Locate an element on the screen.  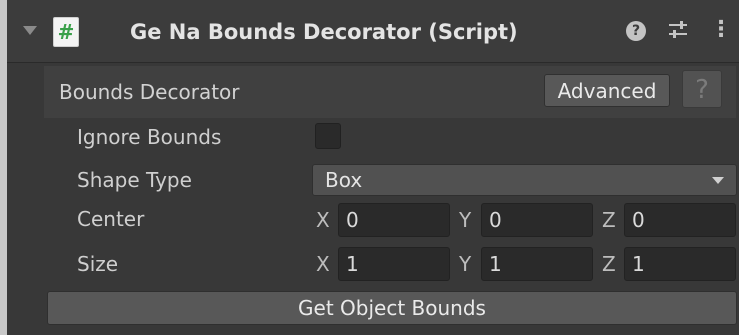
chevron-down-icon is located at coordinates (718, 180).